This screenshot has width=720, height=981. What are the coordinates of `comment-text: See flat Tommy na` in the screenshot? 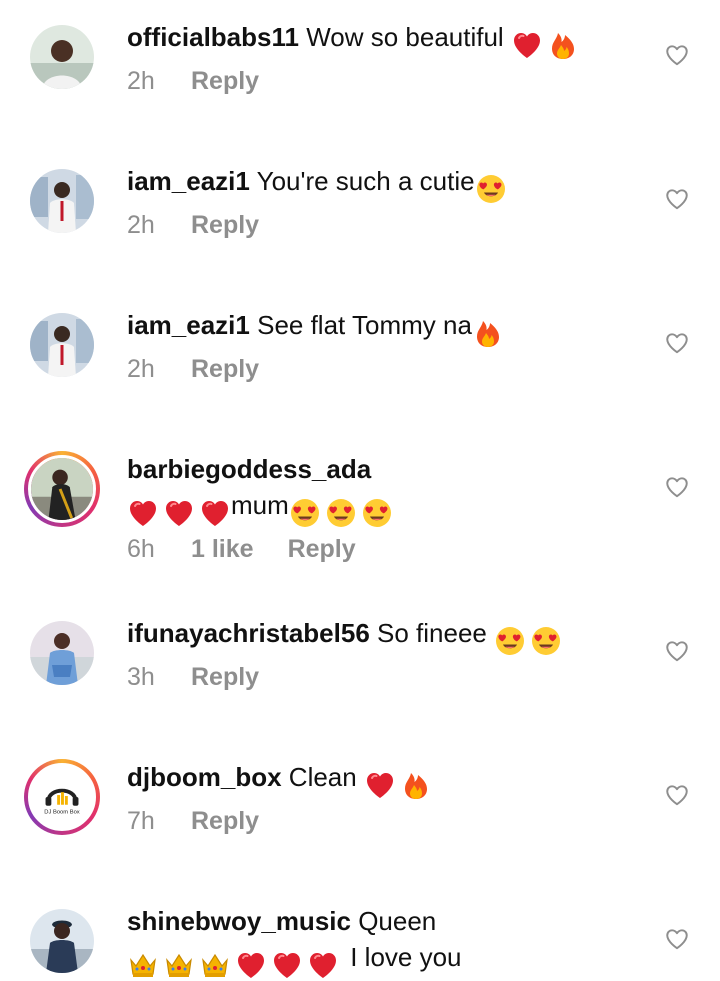 It's located at (360, 325).